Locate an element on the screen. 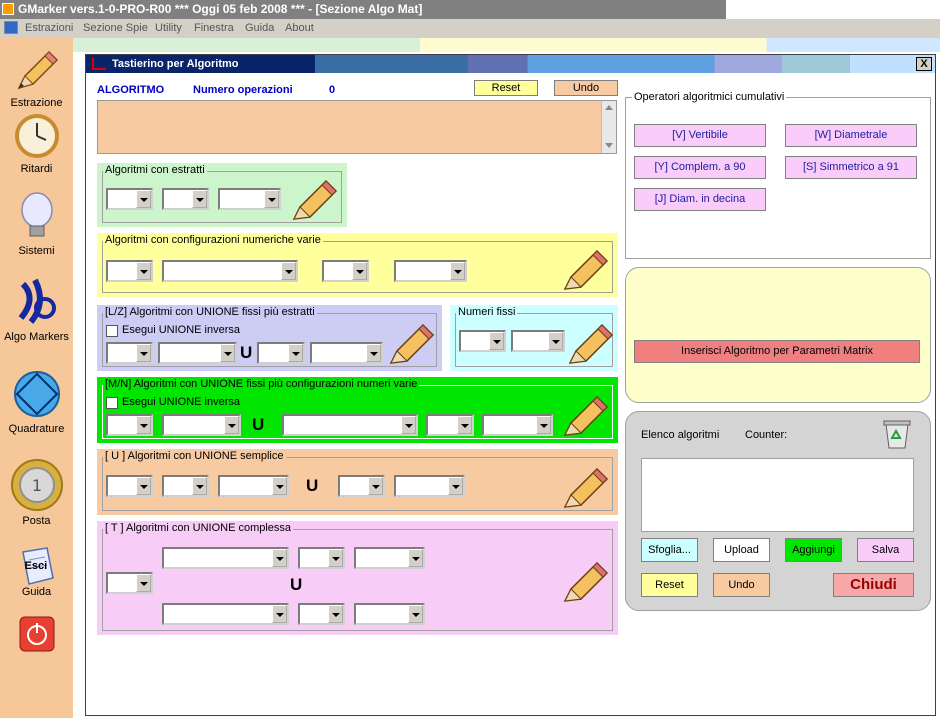 The height and width of the screenshot is (718, 940). sidebar-item-exit is located at coordinates (36, 636).